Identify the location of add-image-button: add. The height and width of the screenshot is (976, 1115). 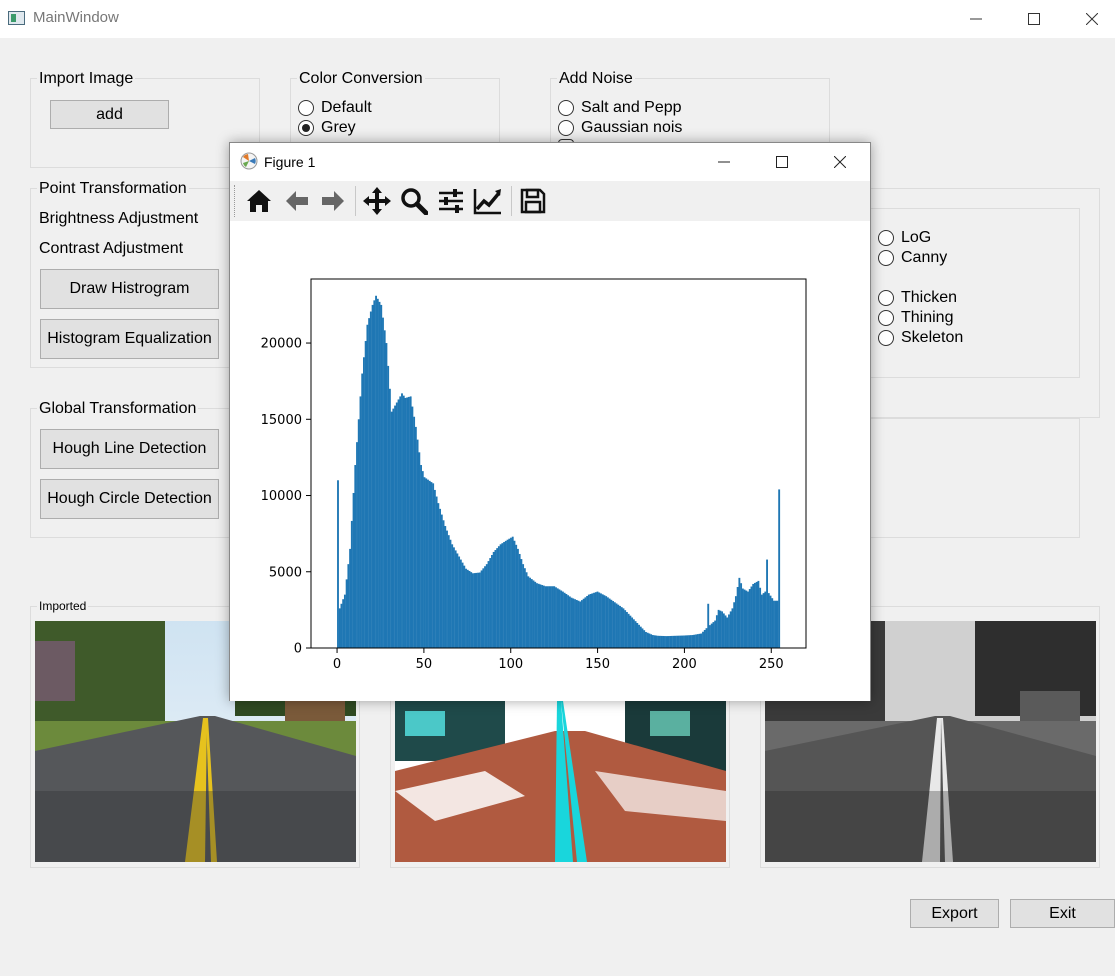
(109, 114).